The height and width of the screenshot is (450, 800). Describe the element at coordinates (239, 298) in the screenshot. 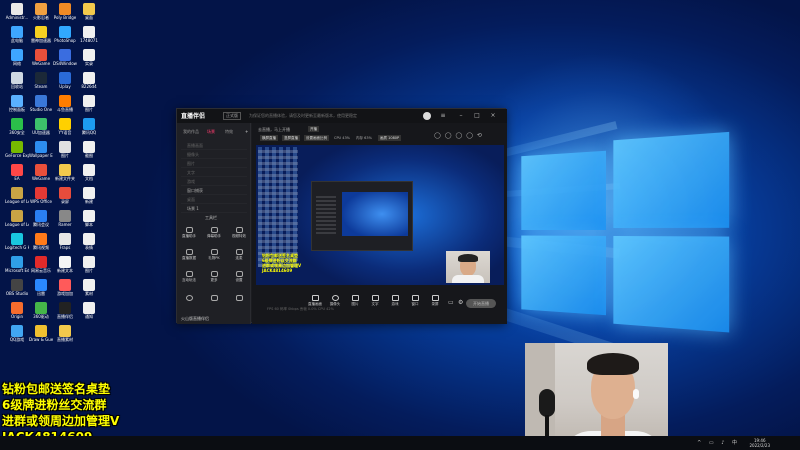

I see `share-icon` at that location.